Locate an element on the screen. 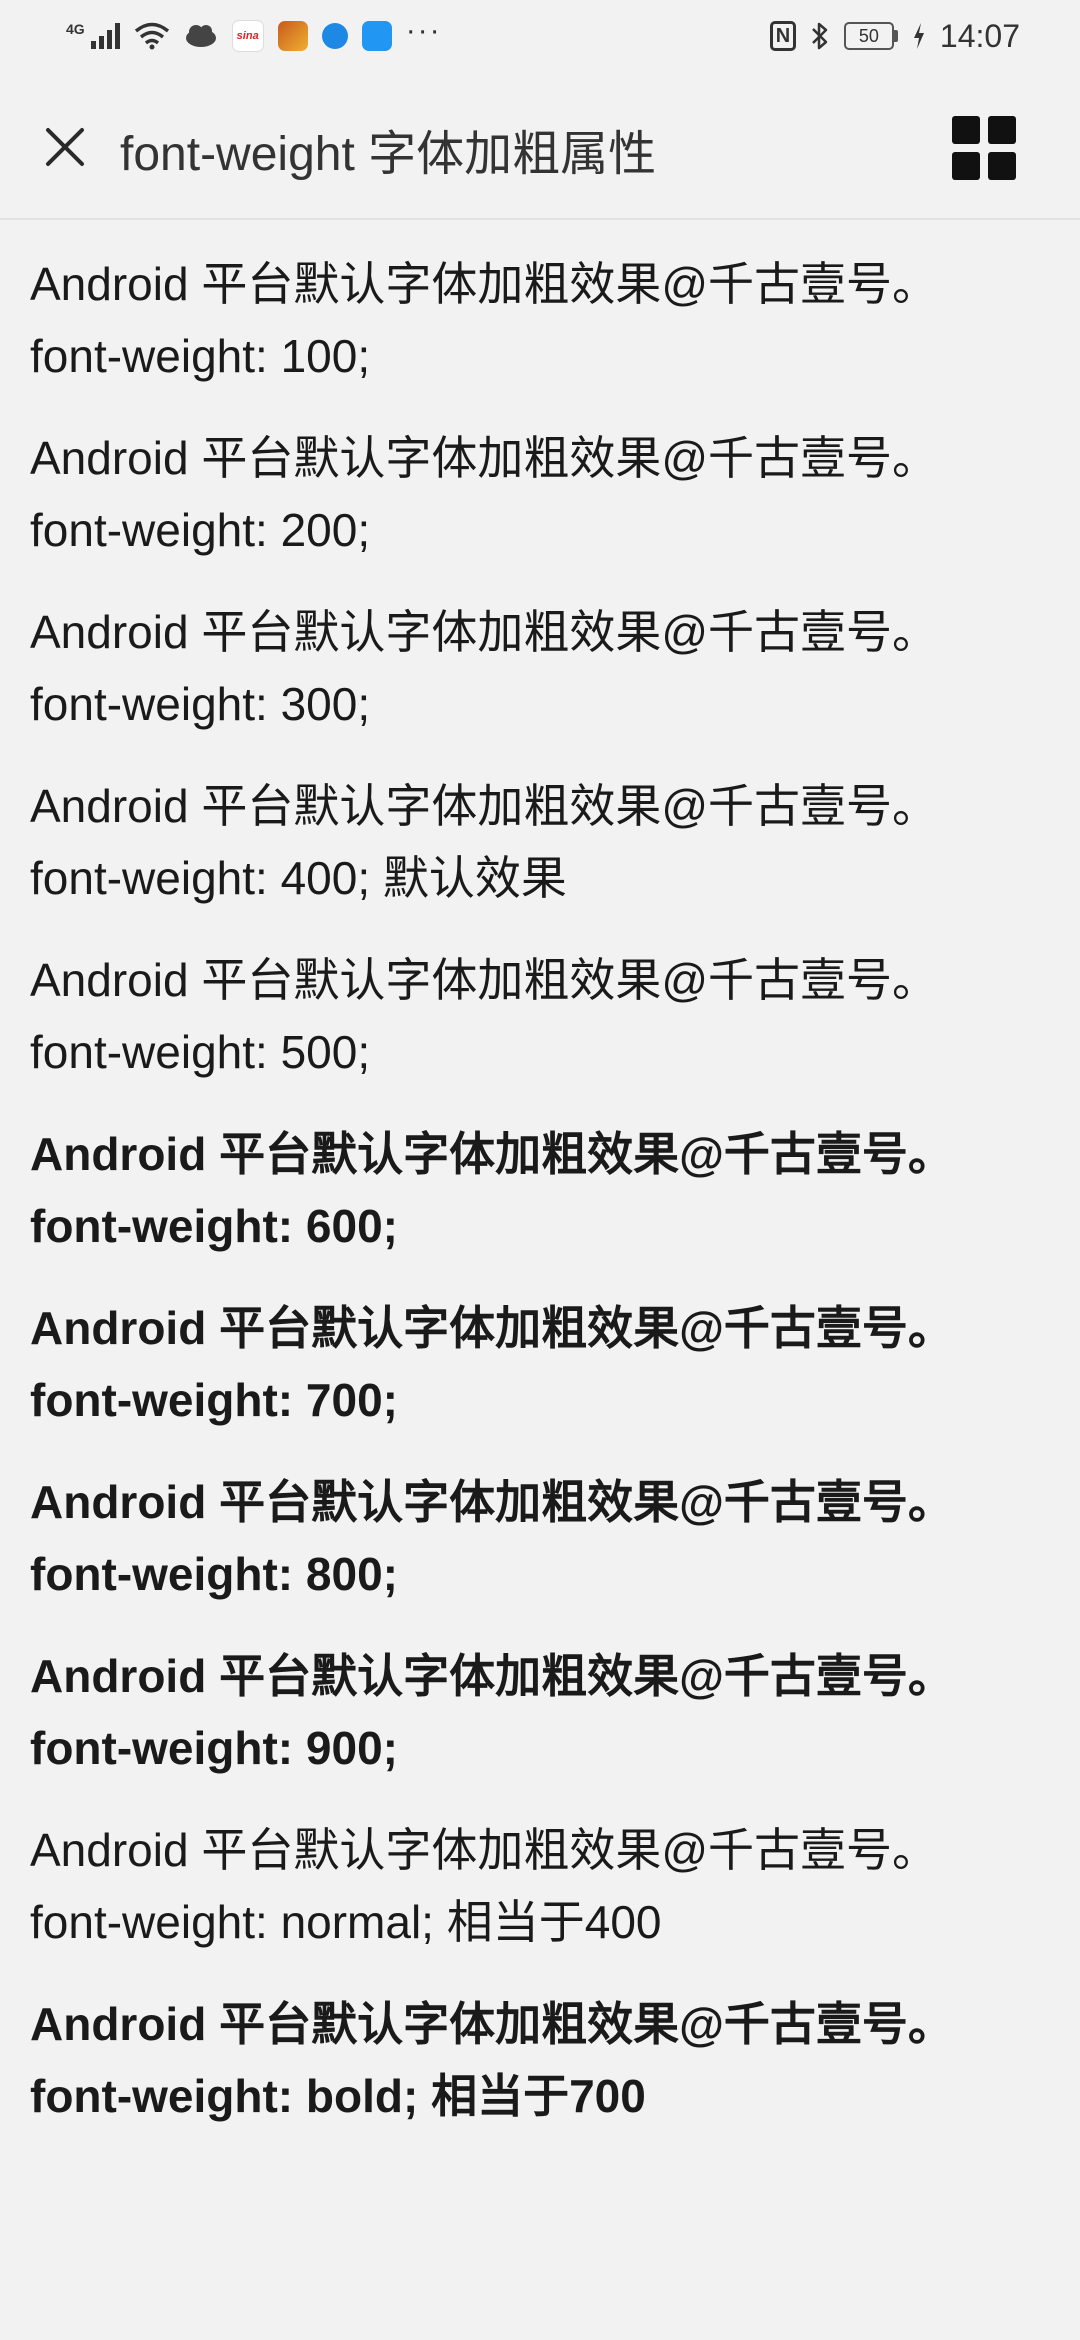 The height and width of the screenshot is (2340, 1080). signal-icon is located at coordinates (105, 36).